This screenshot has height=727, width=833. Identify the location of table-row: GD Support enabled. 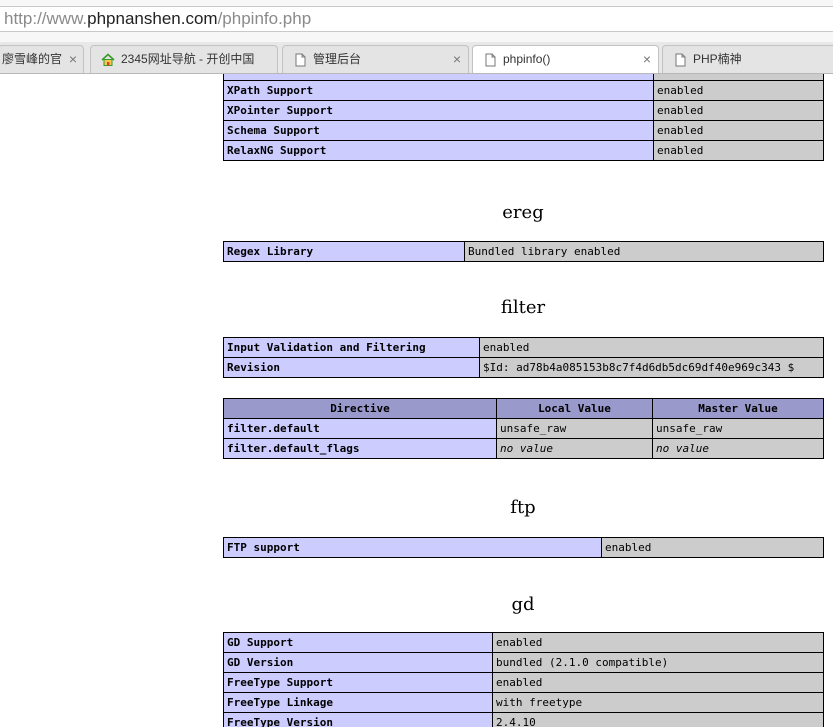
(523, 642).